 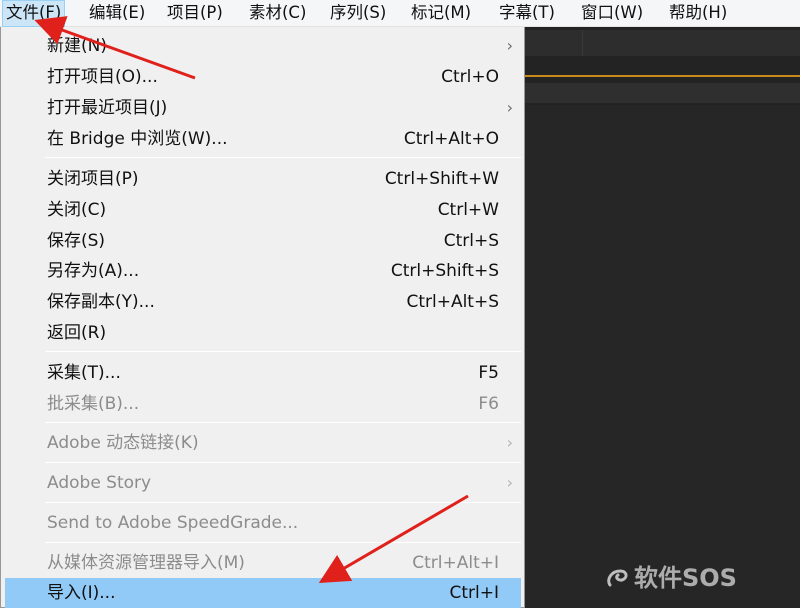 I want to click on menu-item-open-recent: 打开最近项目(J) ›, so click(x=263, y=108).